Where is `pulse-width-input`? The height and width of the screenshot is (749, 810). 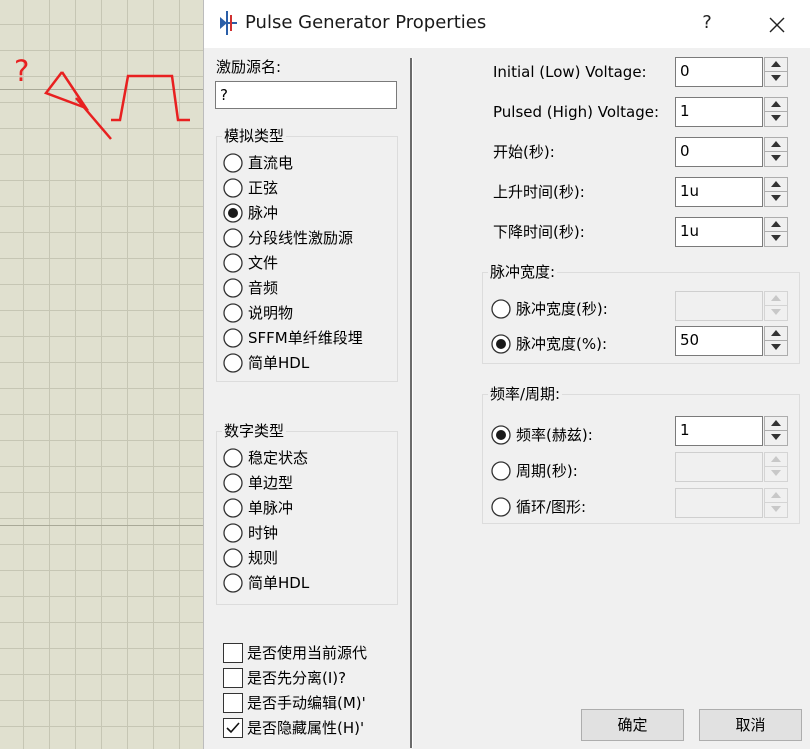
pulse-width-input is located at coordinates (719, 306).